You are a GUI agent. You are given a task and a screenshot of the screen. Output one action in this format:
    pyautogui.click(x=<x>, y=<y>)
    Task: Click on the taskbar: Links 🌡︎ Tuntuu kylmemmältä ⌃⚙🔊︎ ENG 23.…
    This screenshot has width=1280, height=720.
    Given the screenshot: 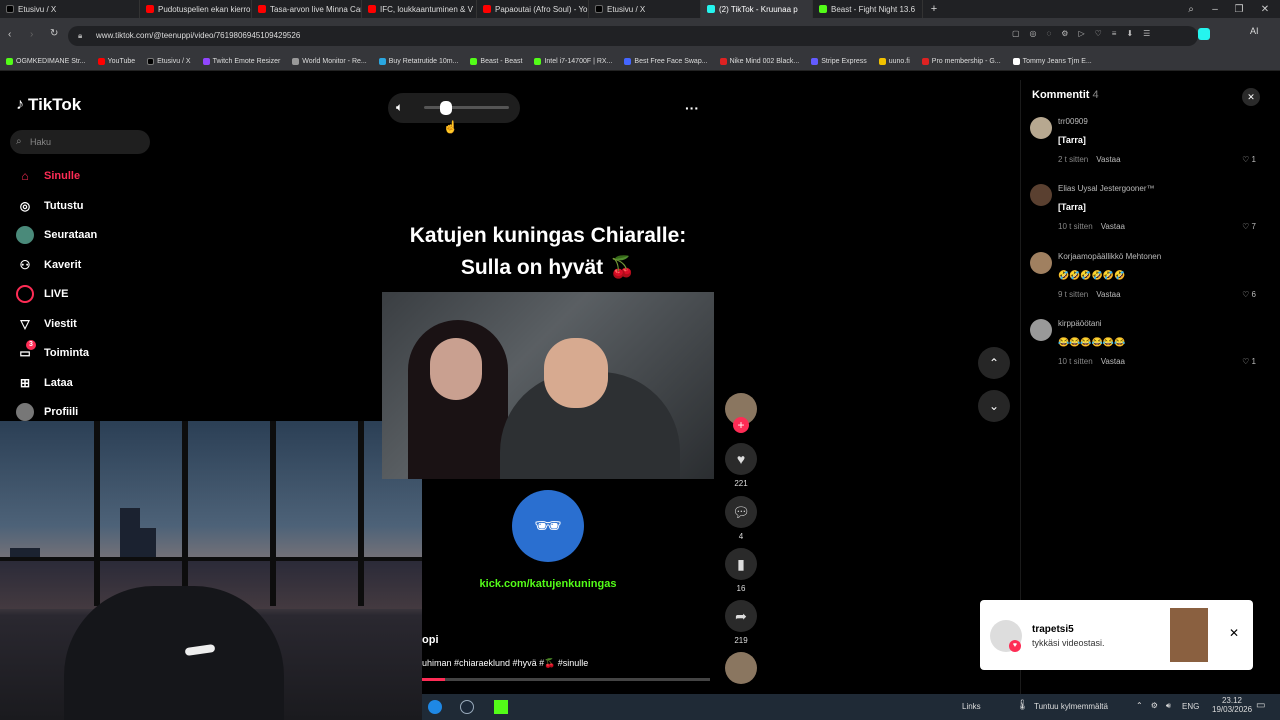 What is the action you would take?
    pyautogui.click(x=851, y=707)
    